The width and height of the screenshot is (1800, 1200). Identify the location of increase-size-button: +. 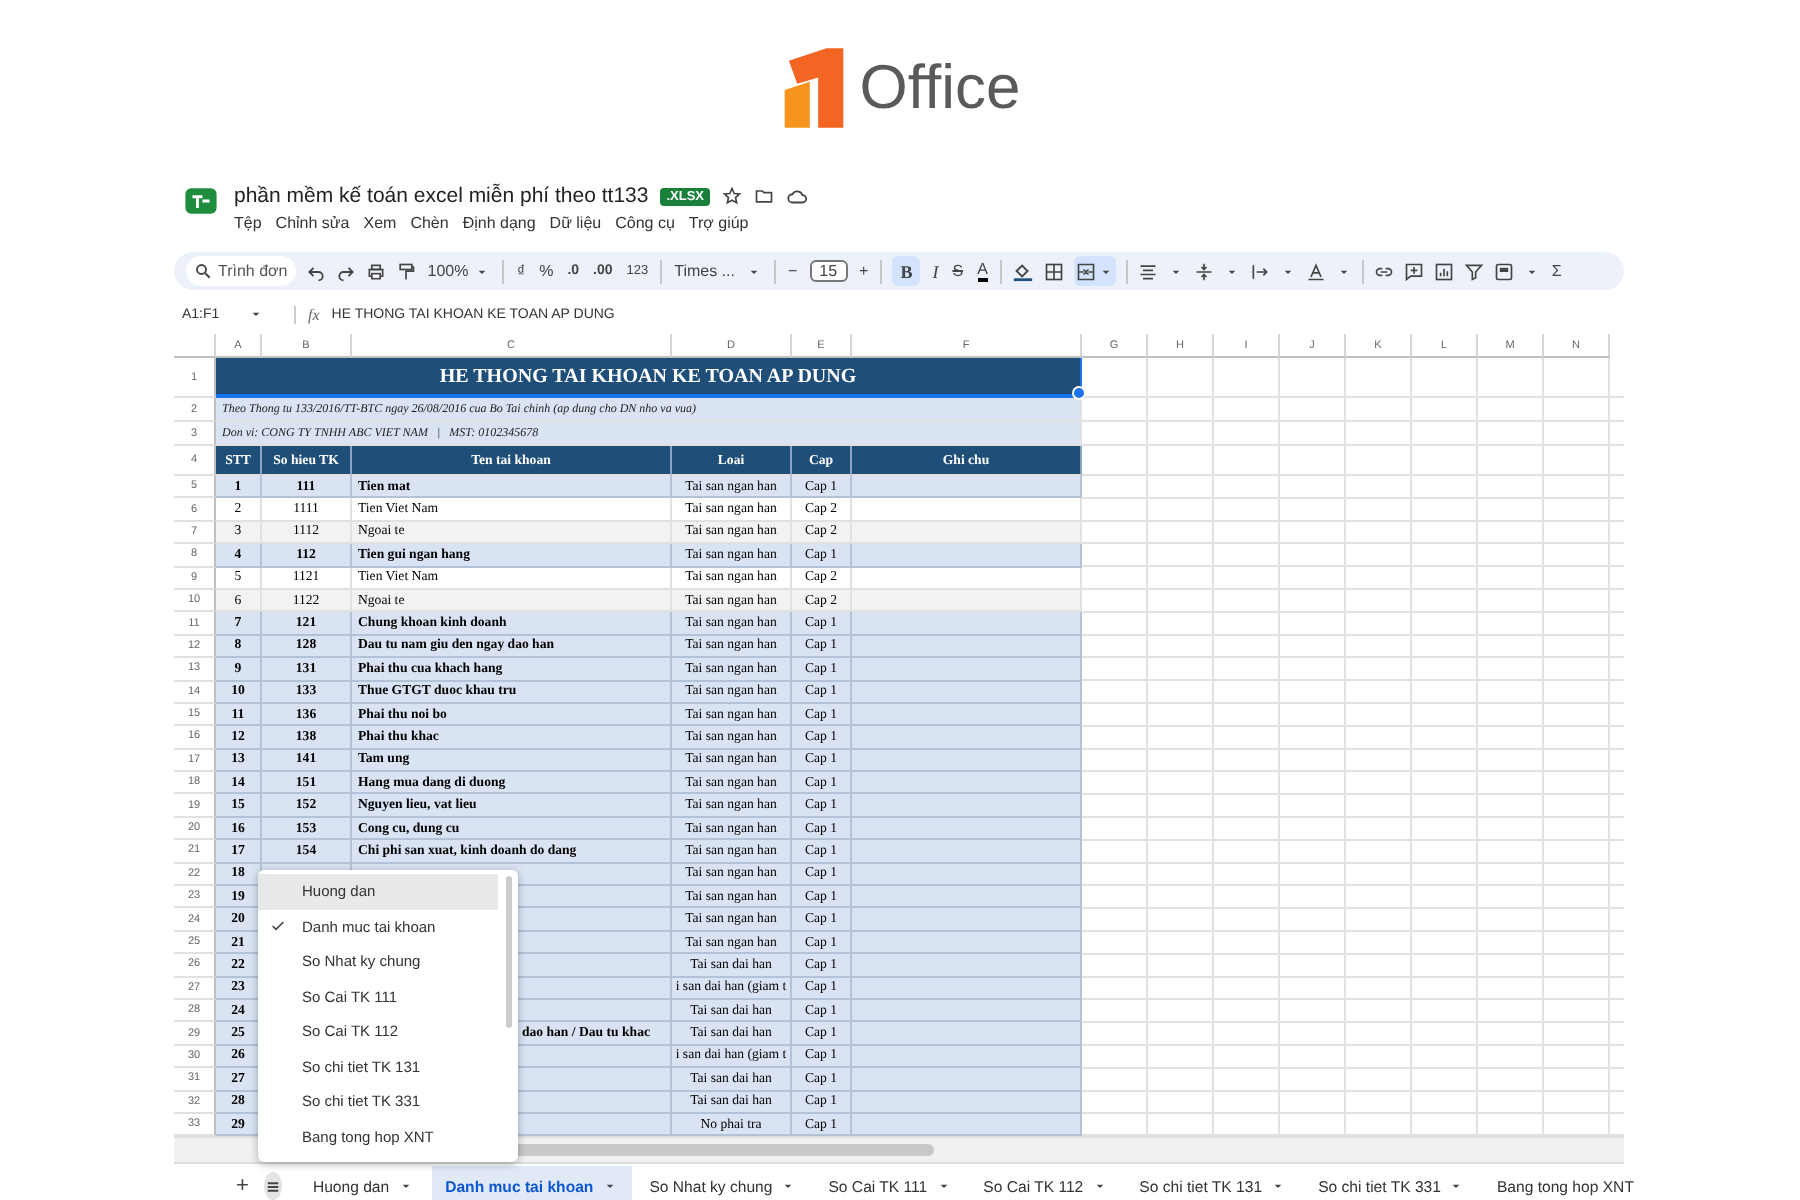
(864, 271).